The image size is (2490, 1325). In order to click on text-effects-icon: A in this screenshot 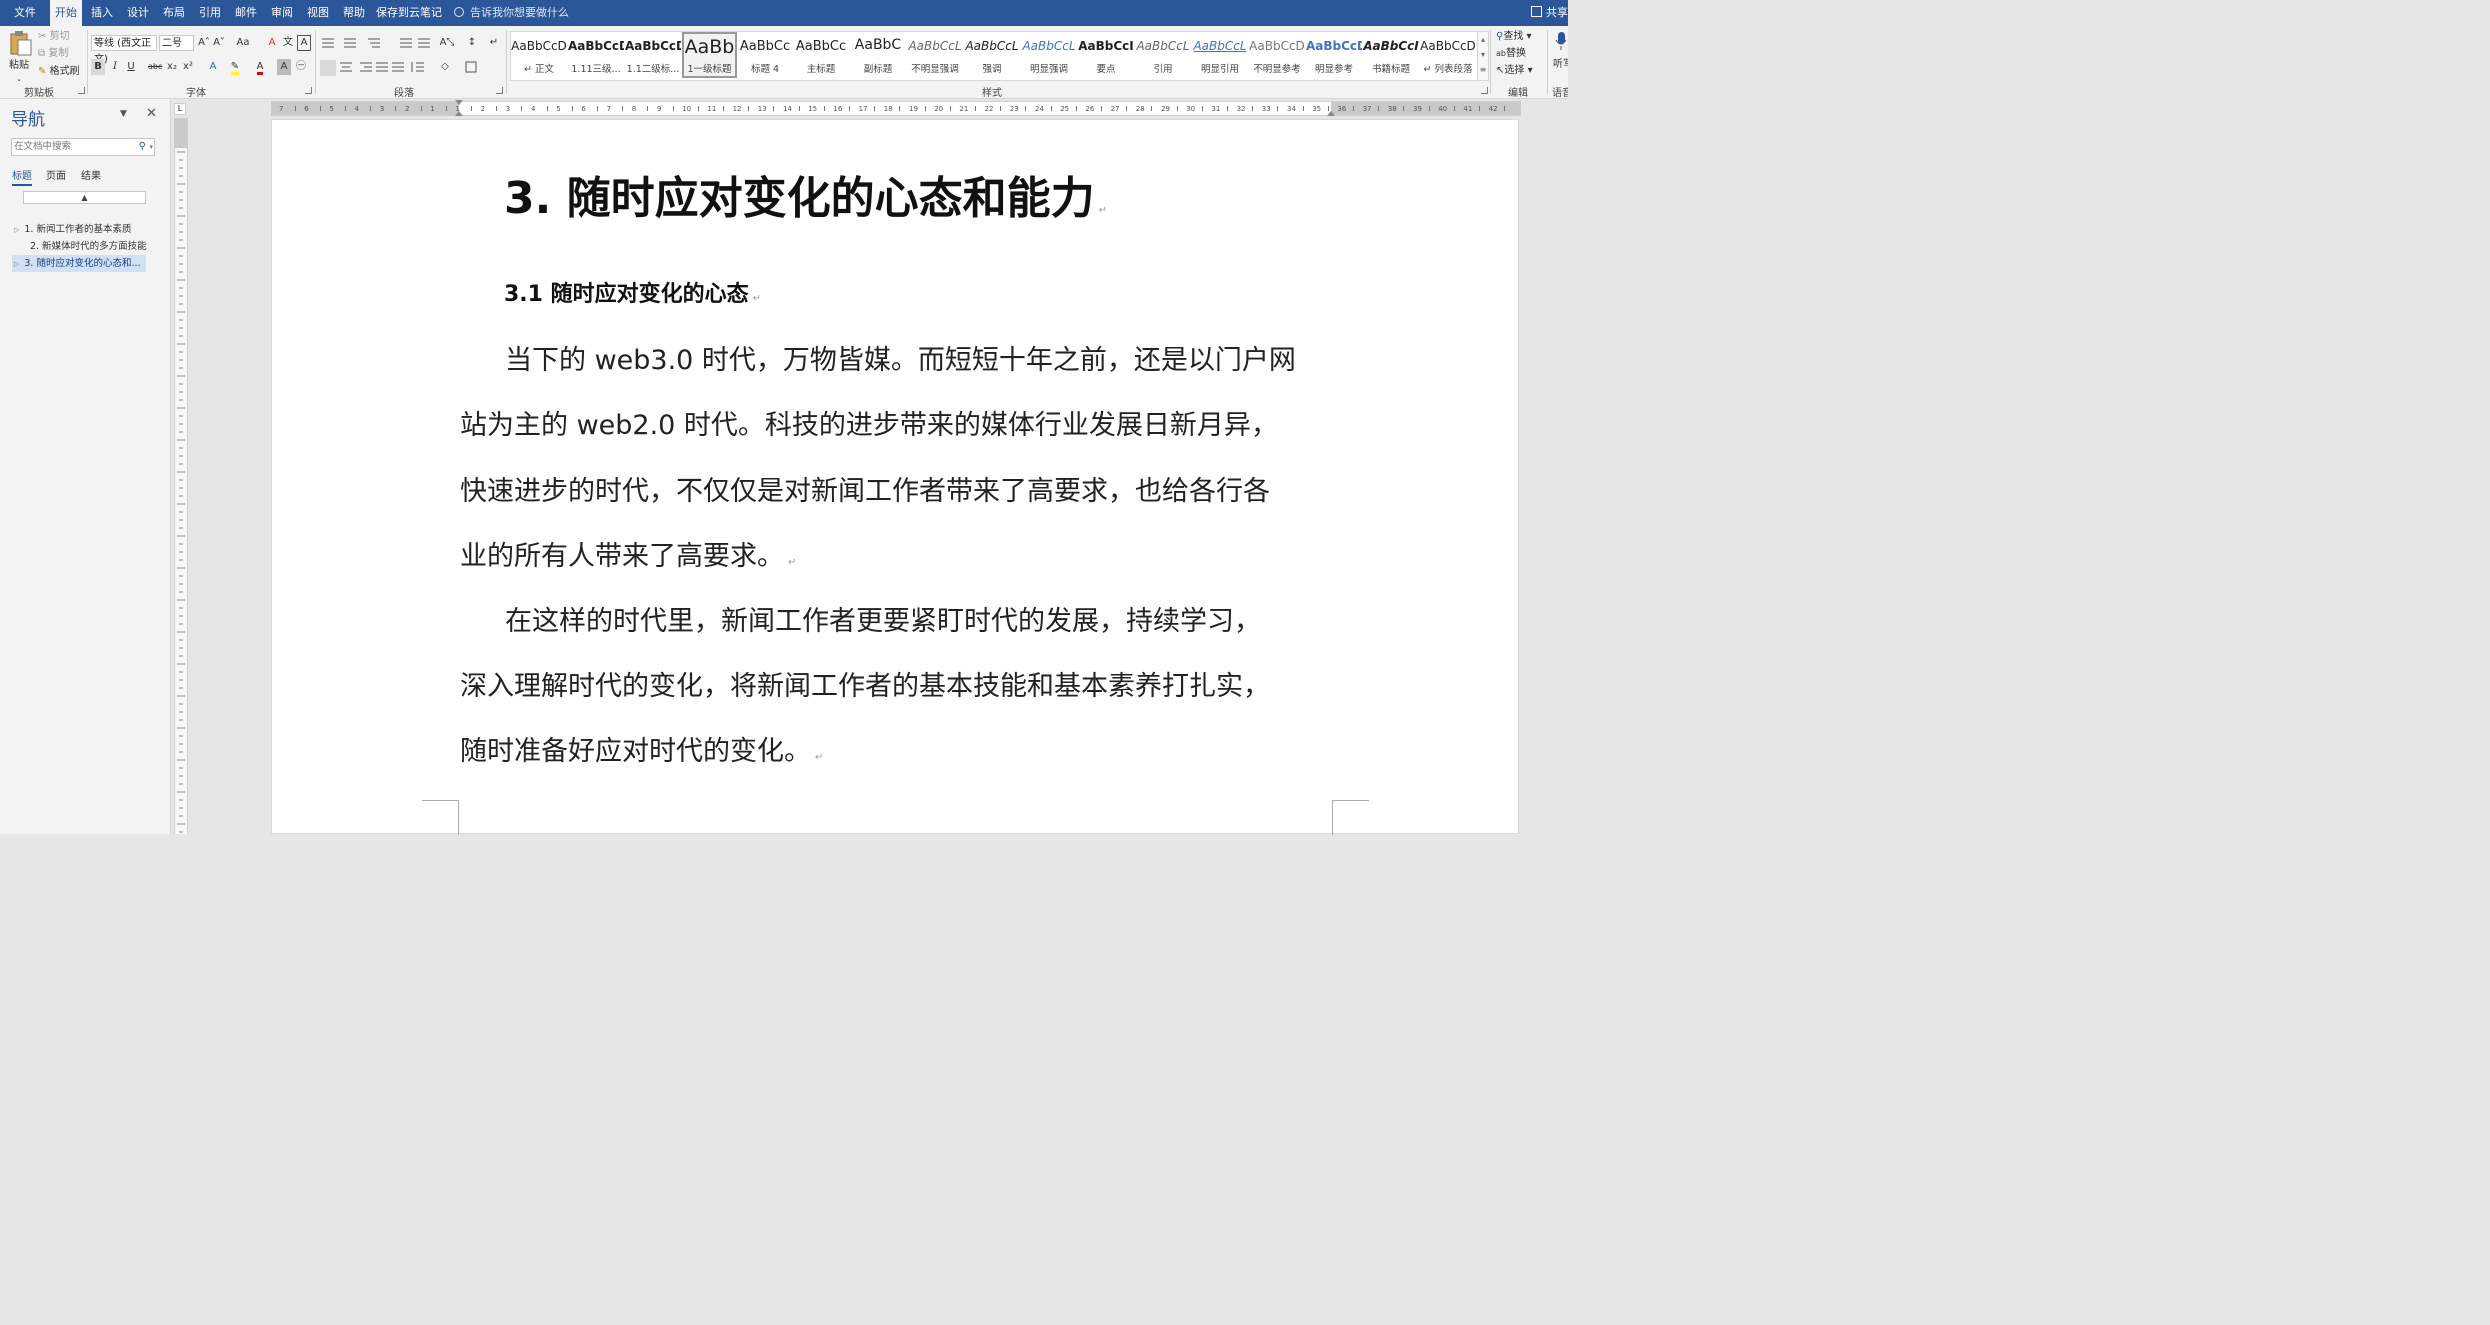, I will do `click(213, 67)`.